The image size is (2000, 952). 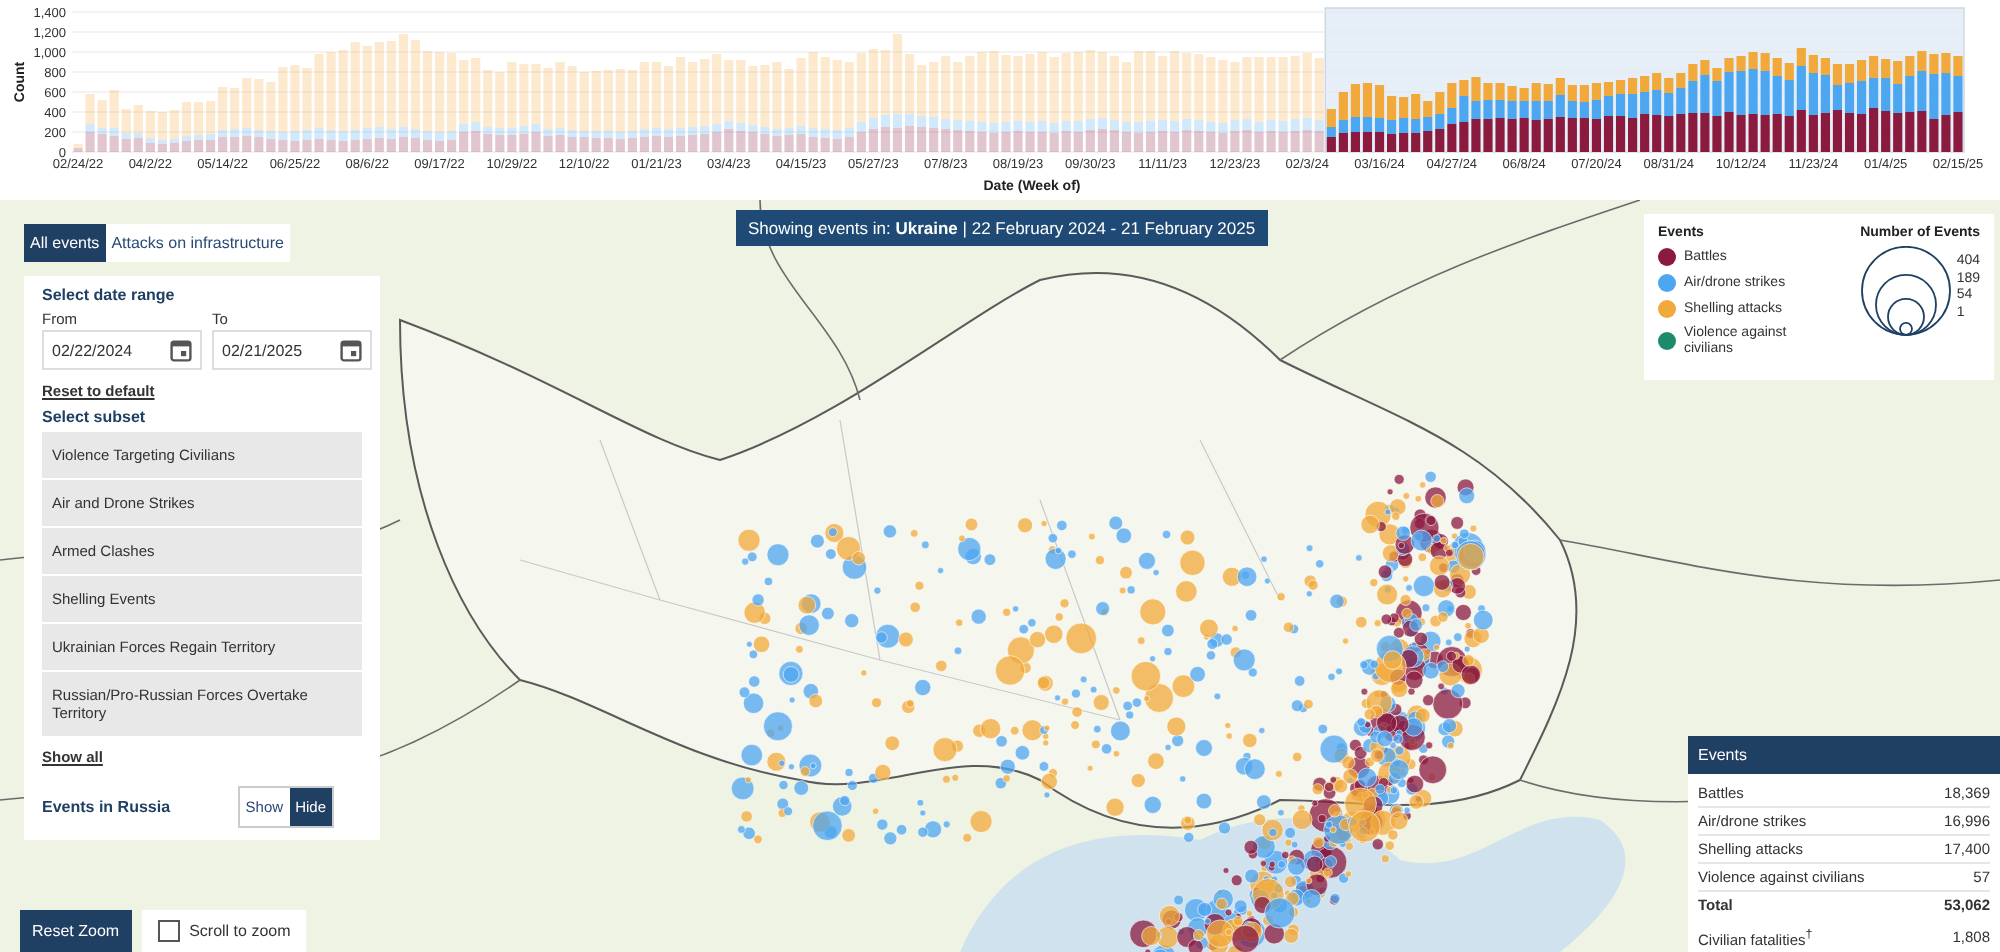 What do you see at coordinates (95, 417) in the screenshot?
I see `section-title: Select subset` at bounding box center [95, 417].